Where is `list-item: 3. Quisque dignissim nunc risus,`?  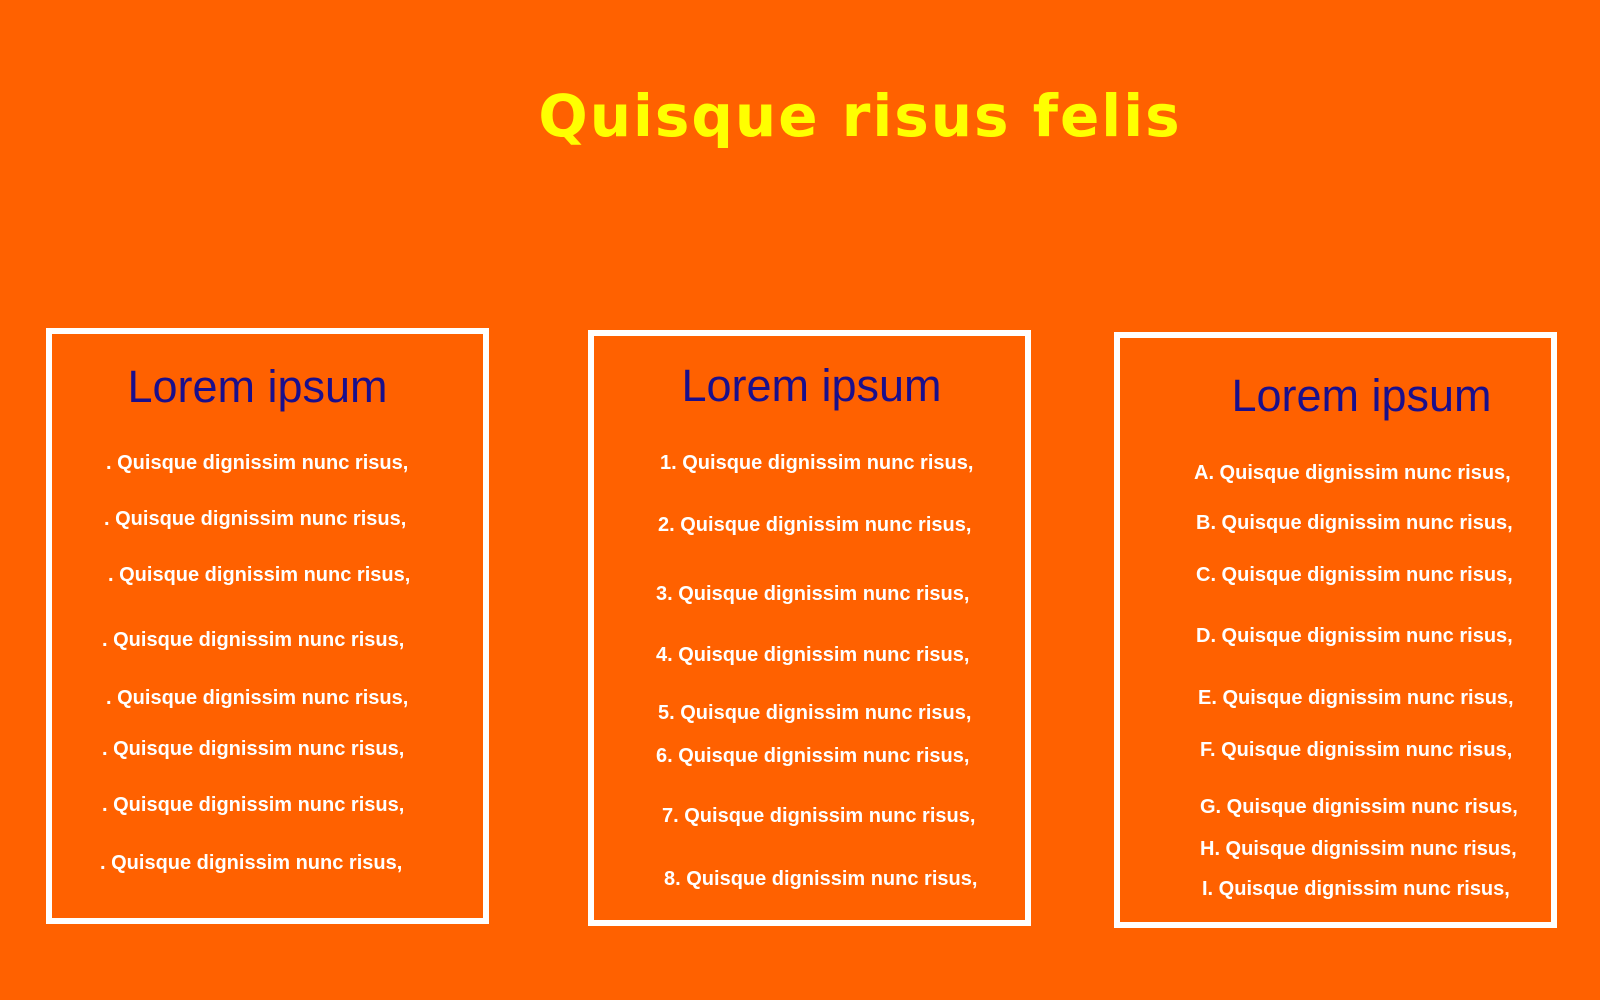 list-item: 3. Quisque dignissim nunc risus, is located at coordinates (813, 594).